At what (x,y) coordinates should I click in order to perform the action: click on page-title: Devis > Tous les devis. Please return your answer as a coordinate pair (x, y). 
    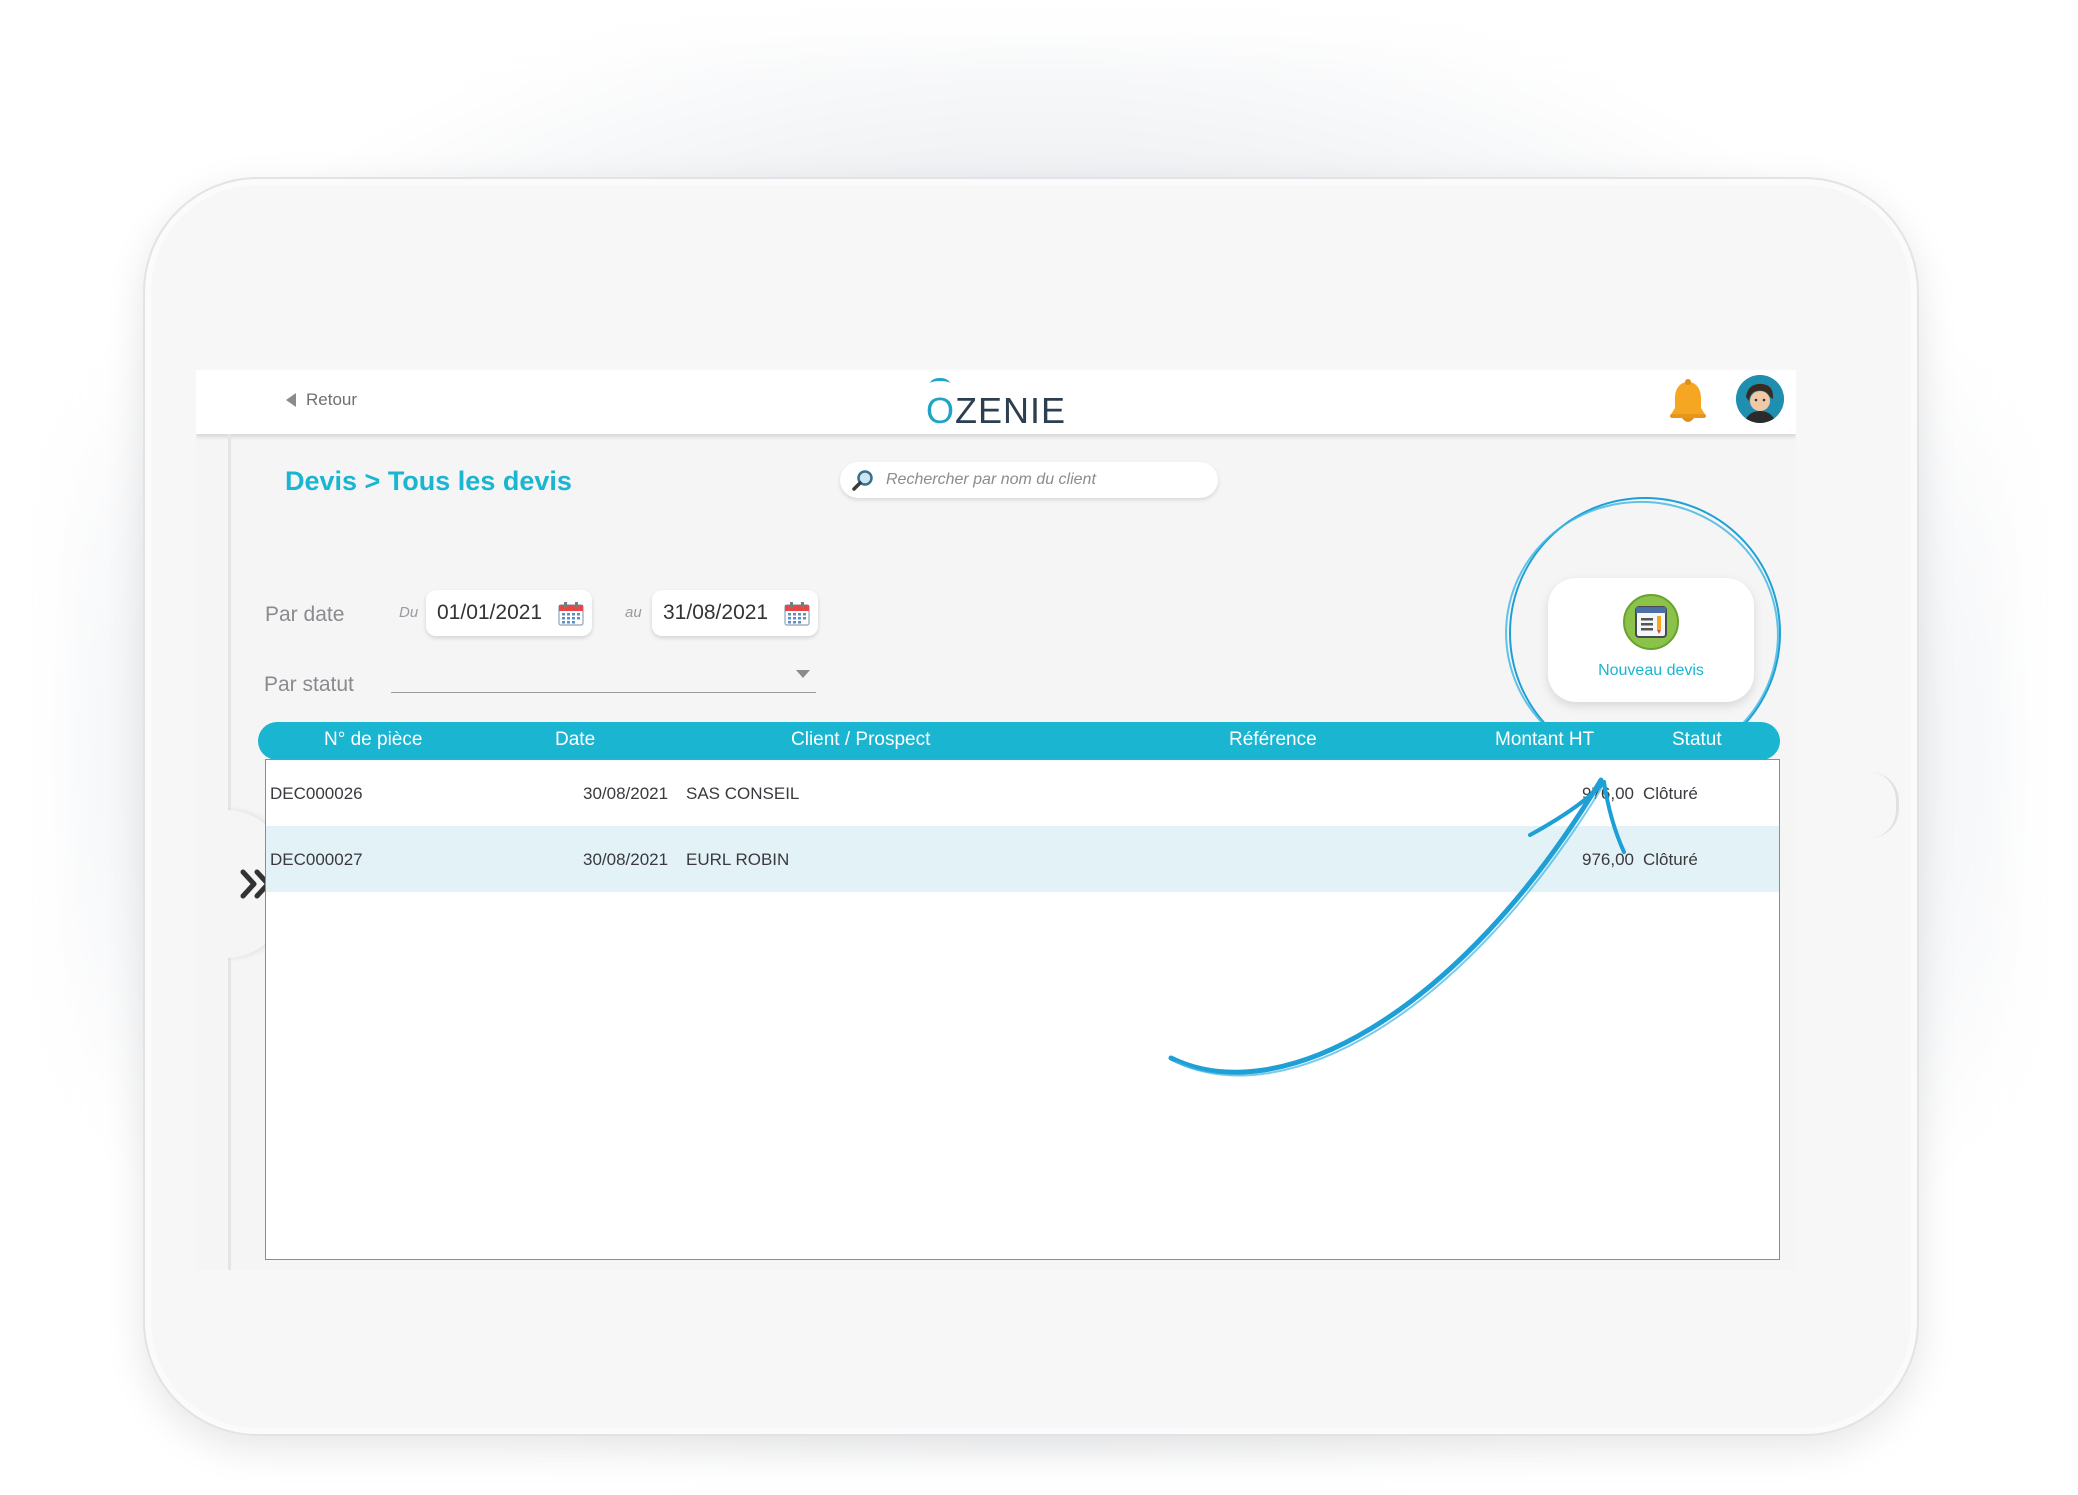
    Looking at the image, I should click on (428, 481).